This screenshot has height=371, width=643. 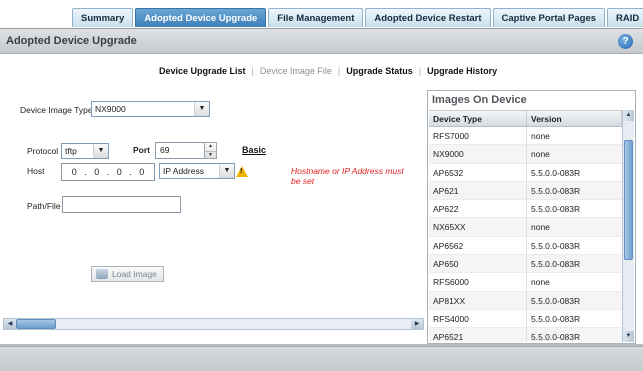 I want to click on load-image-button: Load Image, so click(x=127, y=274).